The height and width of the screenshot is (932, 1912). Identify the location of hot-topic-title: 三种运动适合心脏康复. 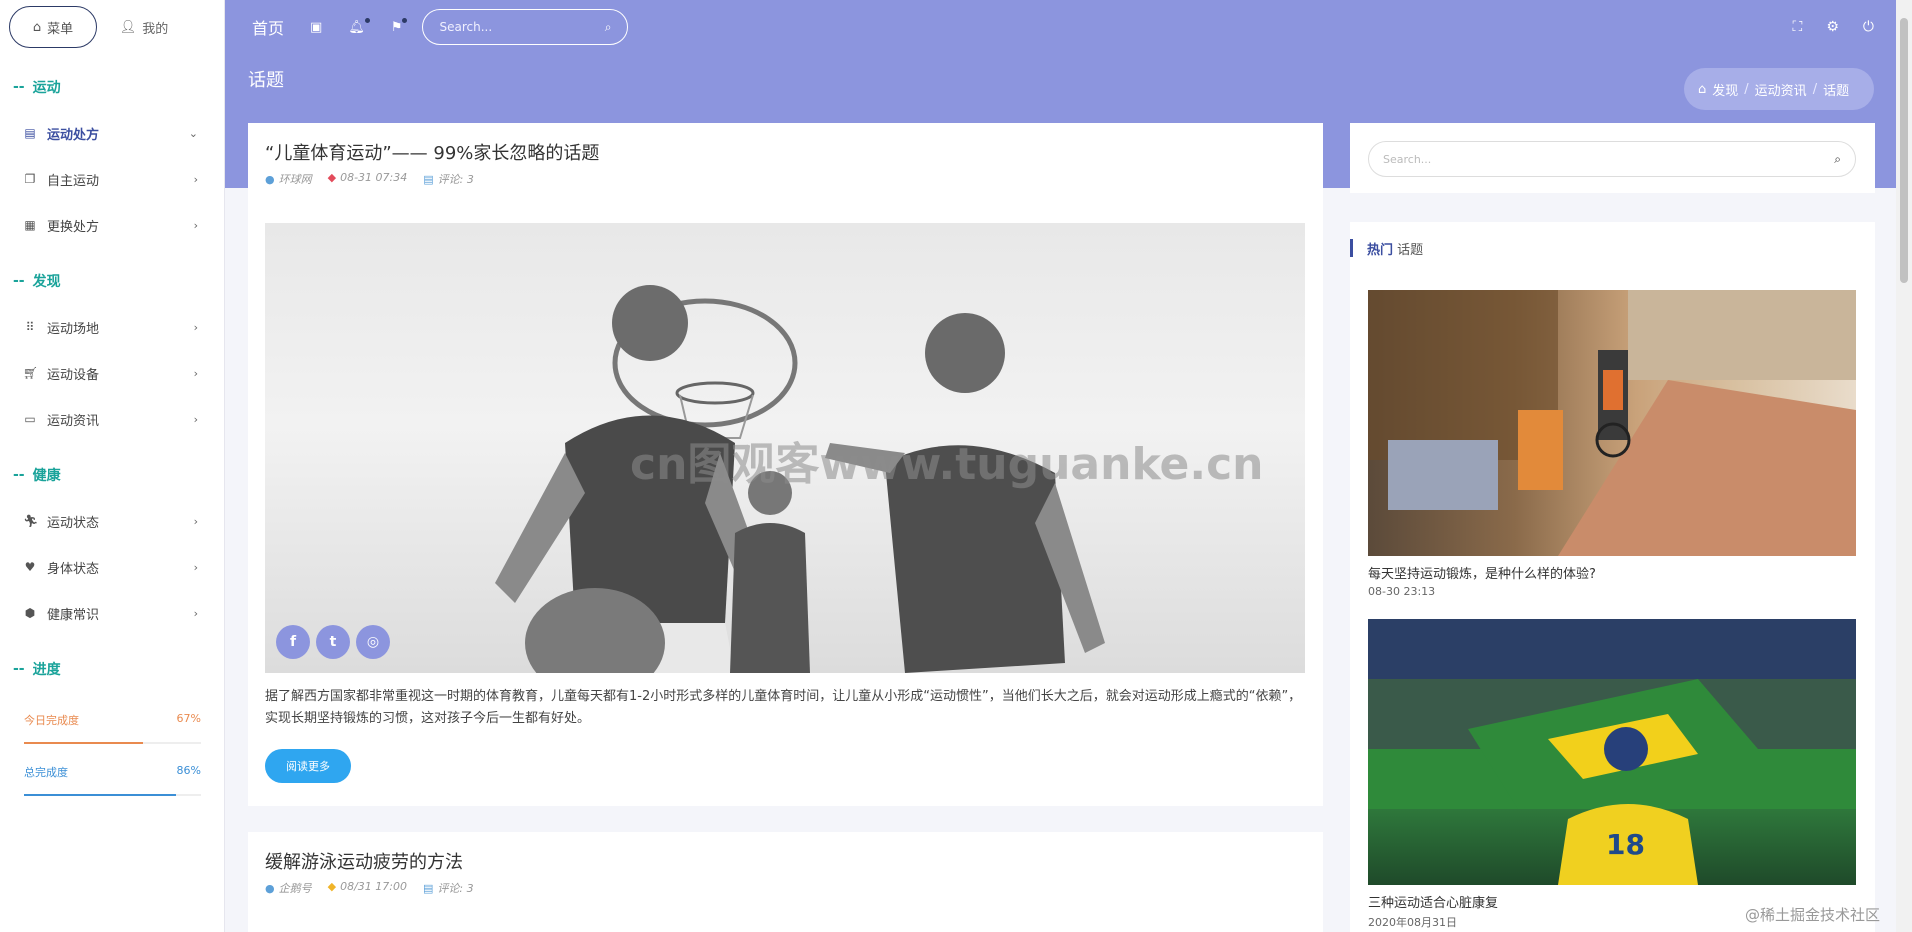
(1433, 901).